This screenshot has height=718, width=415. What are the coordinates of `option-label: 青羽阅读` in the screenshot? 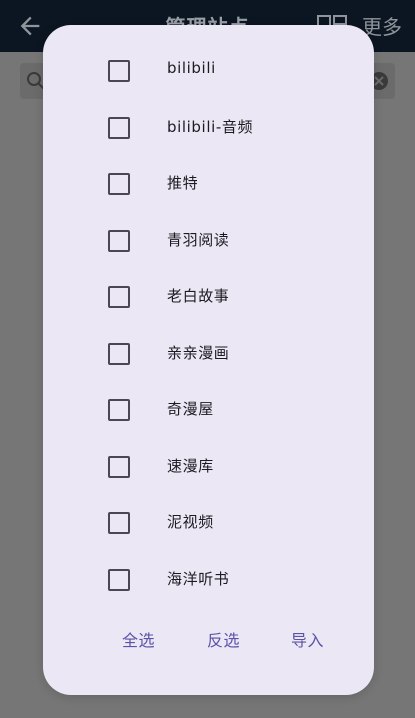 It's located at (198, 240).